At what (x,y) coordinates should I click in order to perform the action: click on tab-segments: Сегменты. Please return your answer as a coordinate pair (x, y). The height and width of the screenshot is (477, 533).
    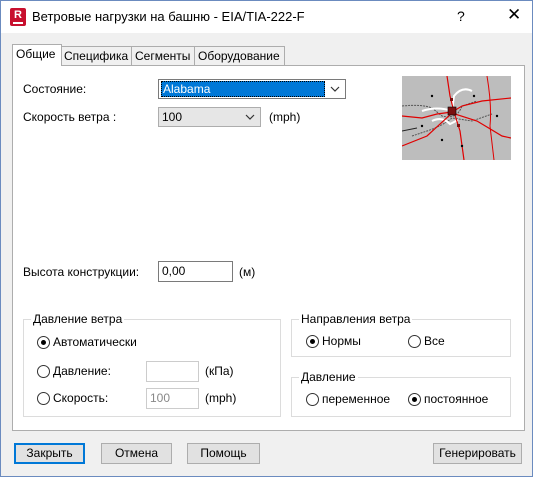
    Looking at the image, I should click on (164, 55).